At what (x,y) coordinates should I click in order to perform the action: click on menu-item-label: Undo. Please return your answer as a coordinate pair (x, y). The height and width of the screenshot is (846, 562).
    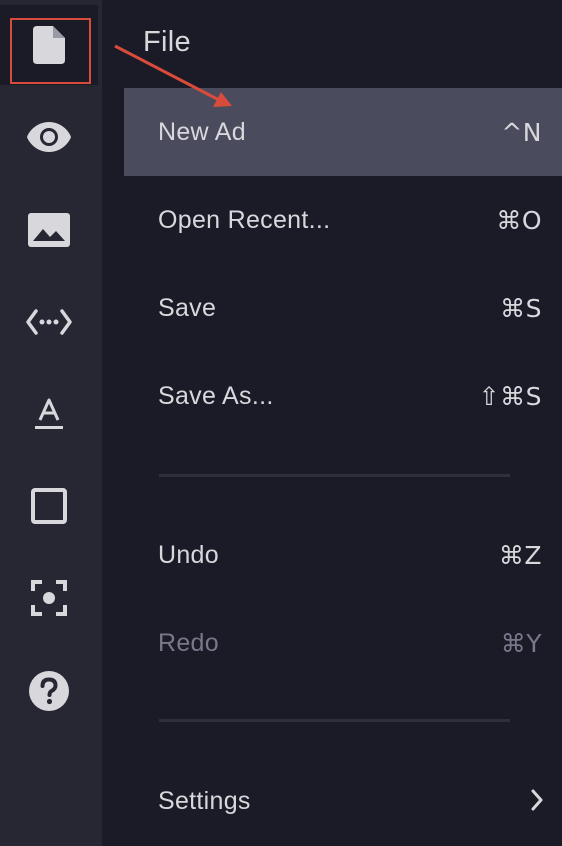
    Looking at the image, I should click on (188, 554).